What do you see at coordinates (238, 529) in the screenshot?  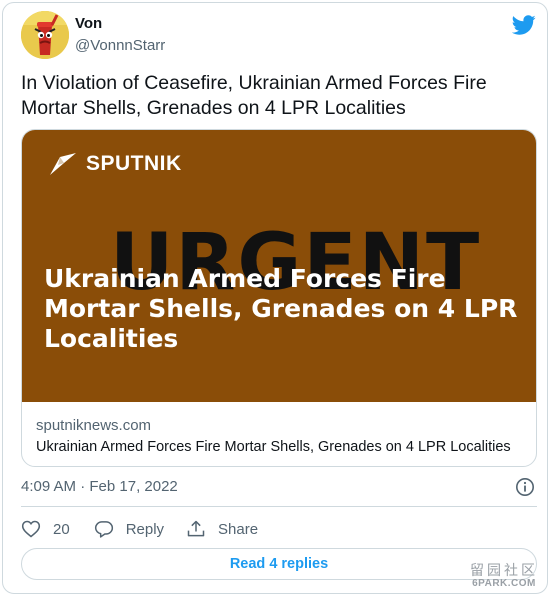 I see `share-label: Share` at bounding box center [238, 529].